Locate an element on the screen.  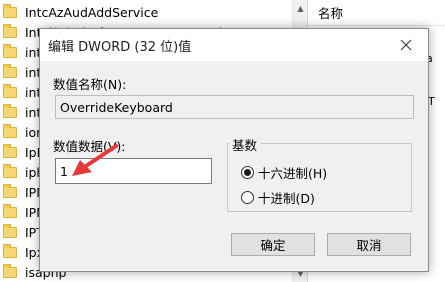
tree-item: IntcAzAudAddService is located at coordinates (146, 12).